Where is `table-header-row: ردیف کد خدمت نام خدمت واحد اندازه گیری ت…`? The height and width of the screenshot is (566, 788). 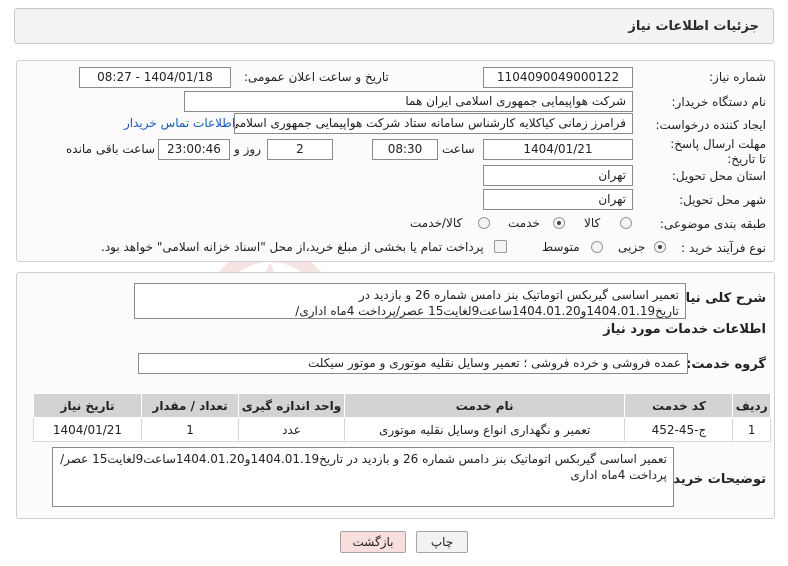
table-header-row: ردیف کد خدمت نام خدمت واحد اندازه گیری ت… is located at coordinates (402, 405).